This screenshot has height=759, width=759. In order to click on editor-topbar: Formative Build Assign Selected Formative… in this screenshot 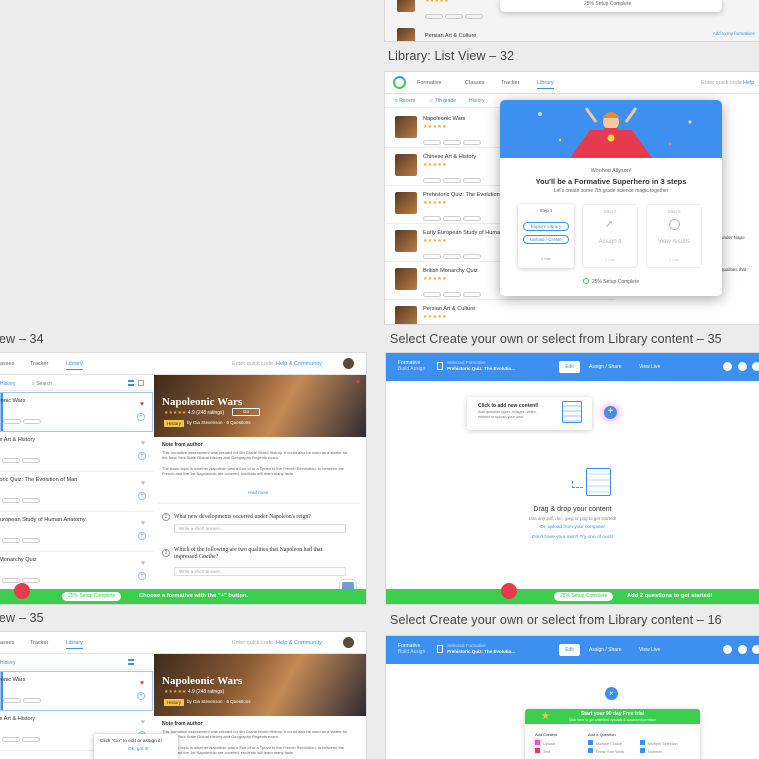, I will do `click(572, 367)`.